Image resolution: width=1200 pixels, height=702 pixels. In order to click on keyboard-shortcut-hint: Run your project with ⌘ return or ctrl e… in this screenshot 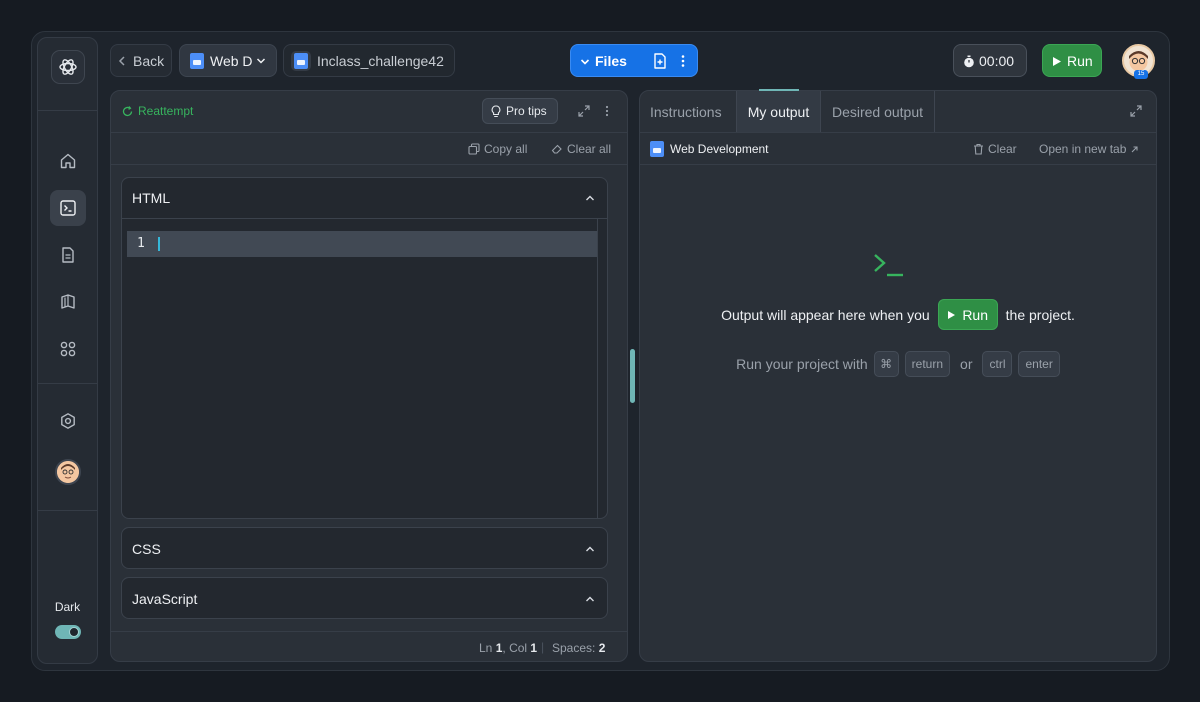, I will do `click(898, 364)`.